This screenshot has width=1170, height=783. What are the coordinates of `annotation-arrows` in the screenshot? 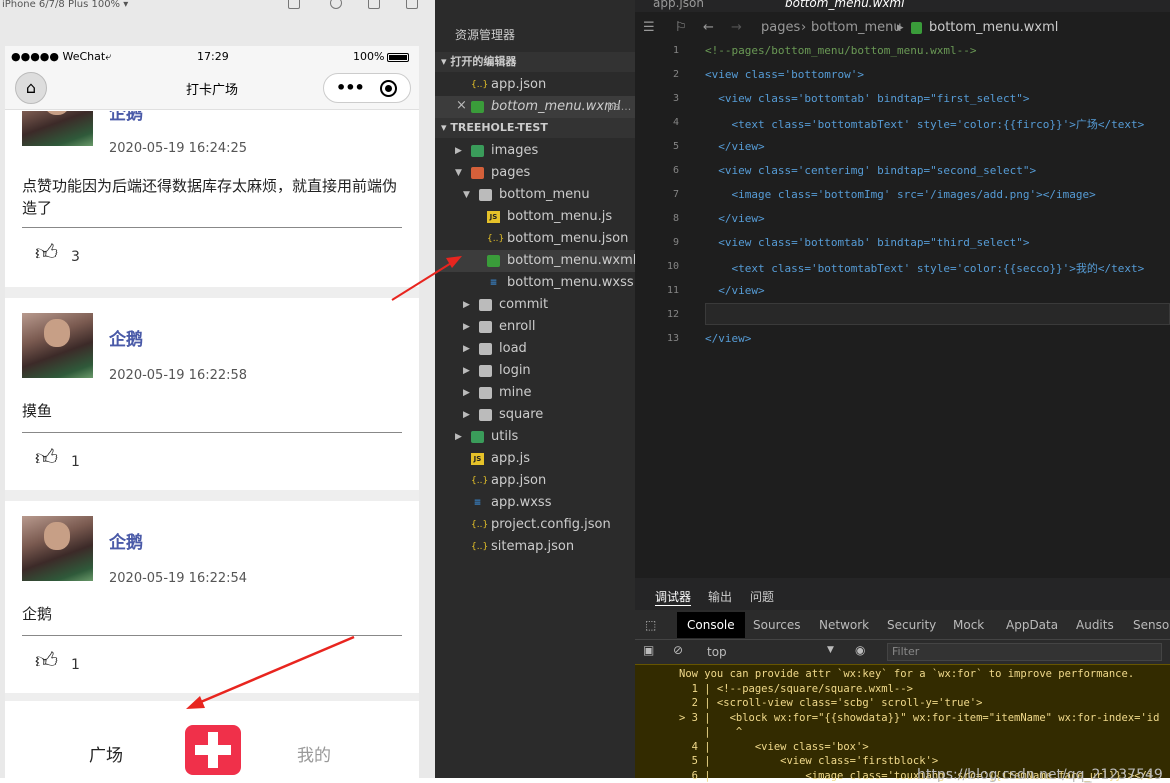 It's located at (324, 482).